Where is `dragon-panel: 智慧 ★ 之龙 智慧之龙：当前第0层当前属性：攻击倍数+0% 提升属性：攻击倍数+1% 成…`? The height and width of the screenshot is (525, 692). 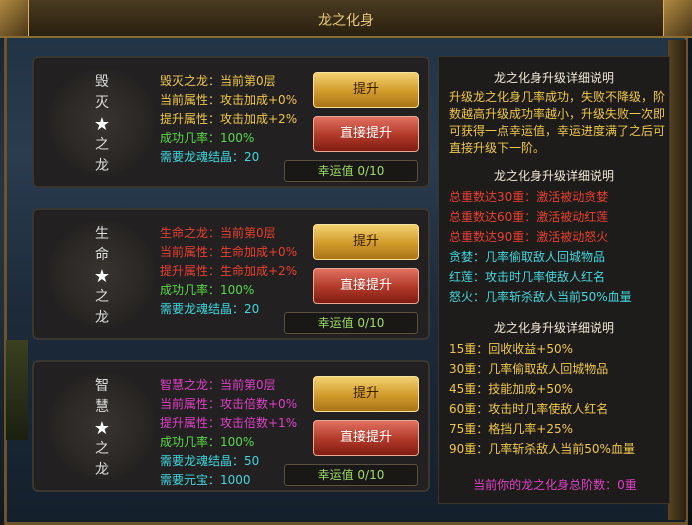
dragon-panel: 智慧 ★ 之龙 智慧之龙：当前第0层当前属性：攻击倍数+0% 提升属性：攻击倍数+1% 成… is located at coordinates (231, 426).